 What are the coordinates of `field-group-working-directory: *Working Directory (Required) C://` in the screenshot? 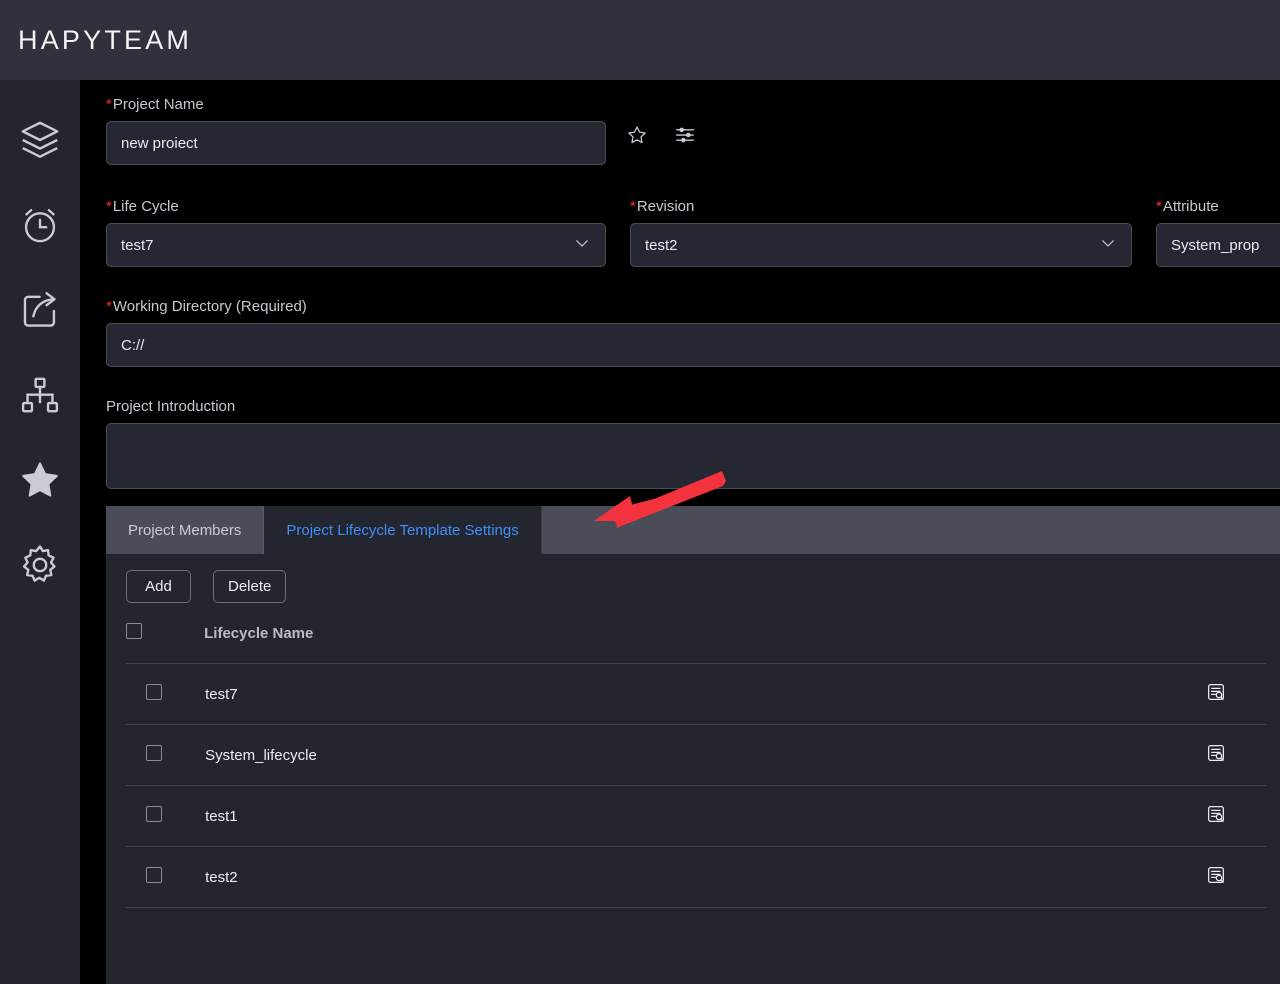 It's located at (693, 332).